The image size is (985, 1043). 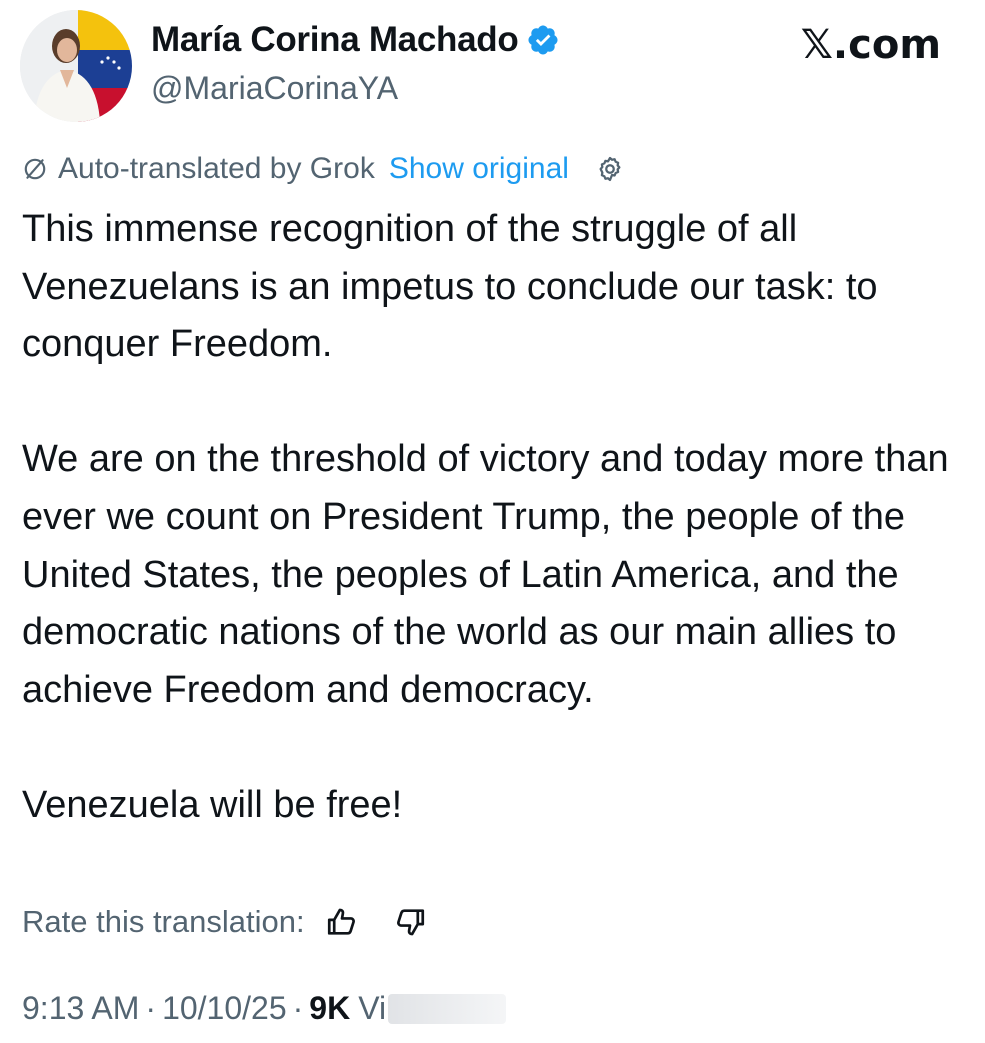 I want to click on translation-label: Auto-translated by Grok, so click(x=216, y=168).